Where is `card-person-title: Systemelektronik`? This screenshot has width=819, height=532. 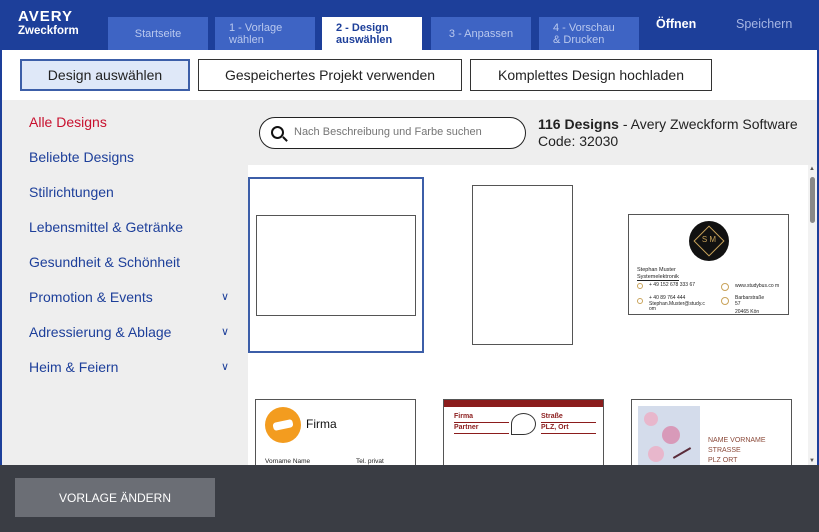 card-person-title: Systemelektronik is located at coordinates (658, 277).